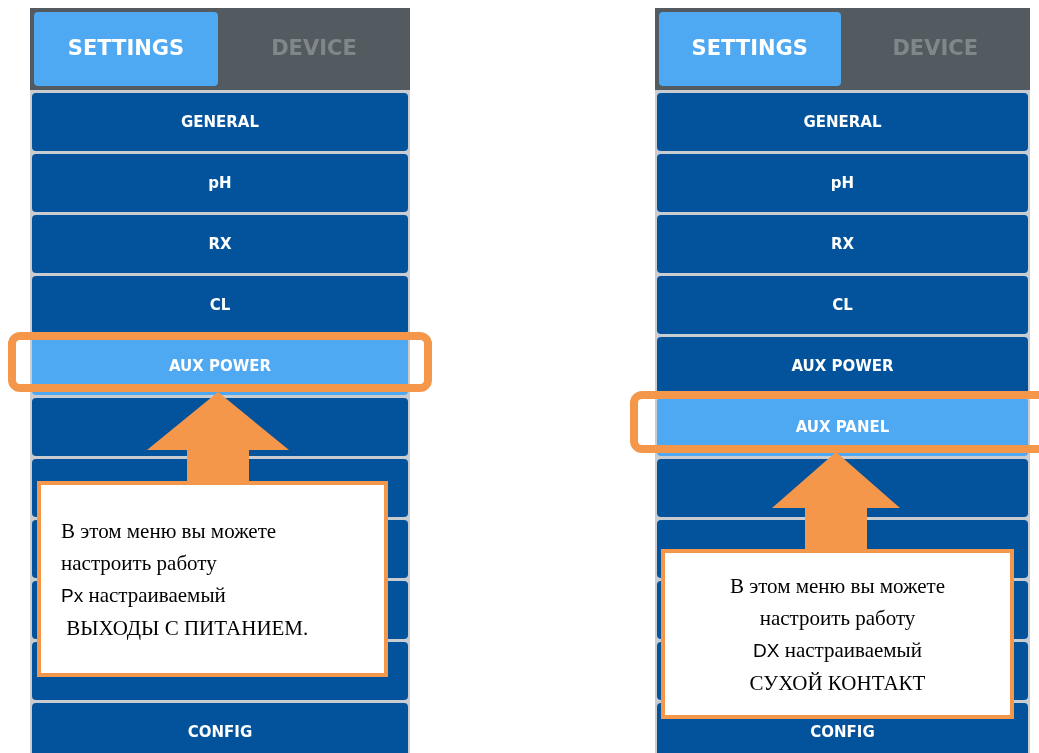 This screenshot has height=753, width=1039. I want to click on callout-text: DX настраиваемый, so click(837, 650).